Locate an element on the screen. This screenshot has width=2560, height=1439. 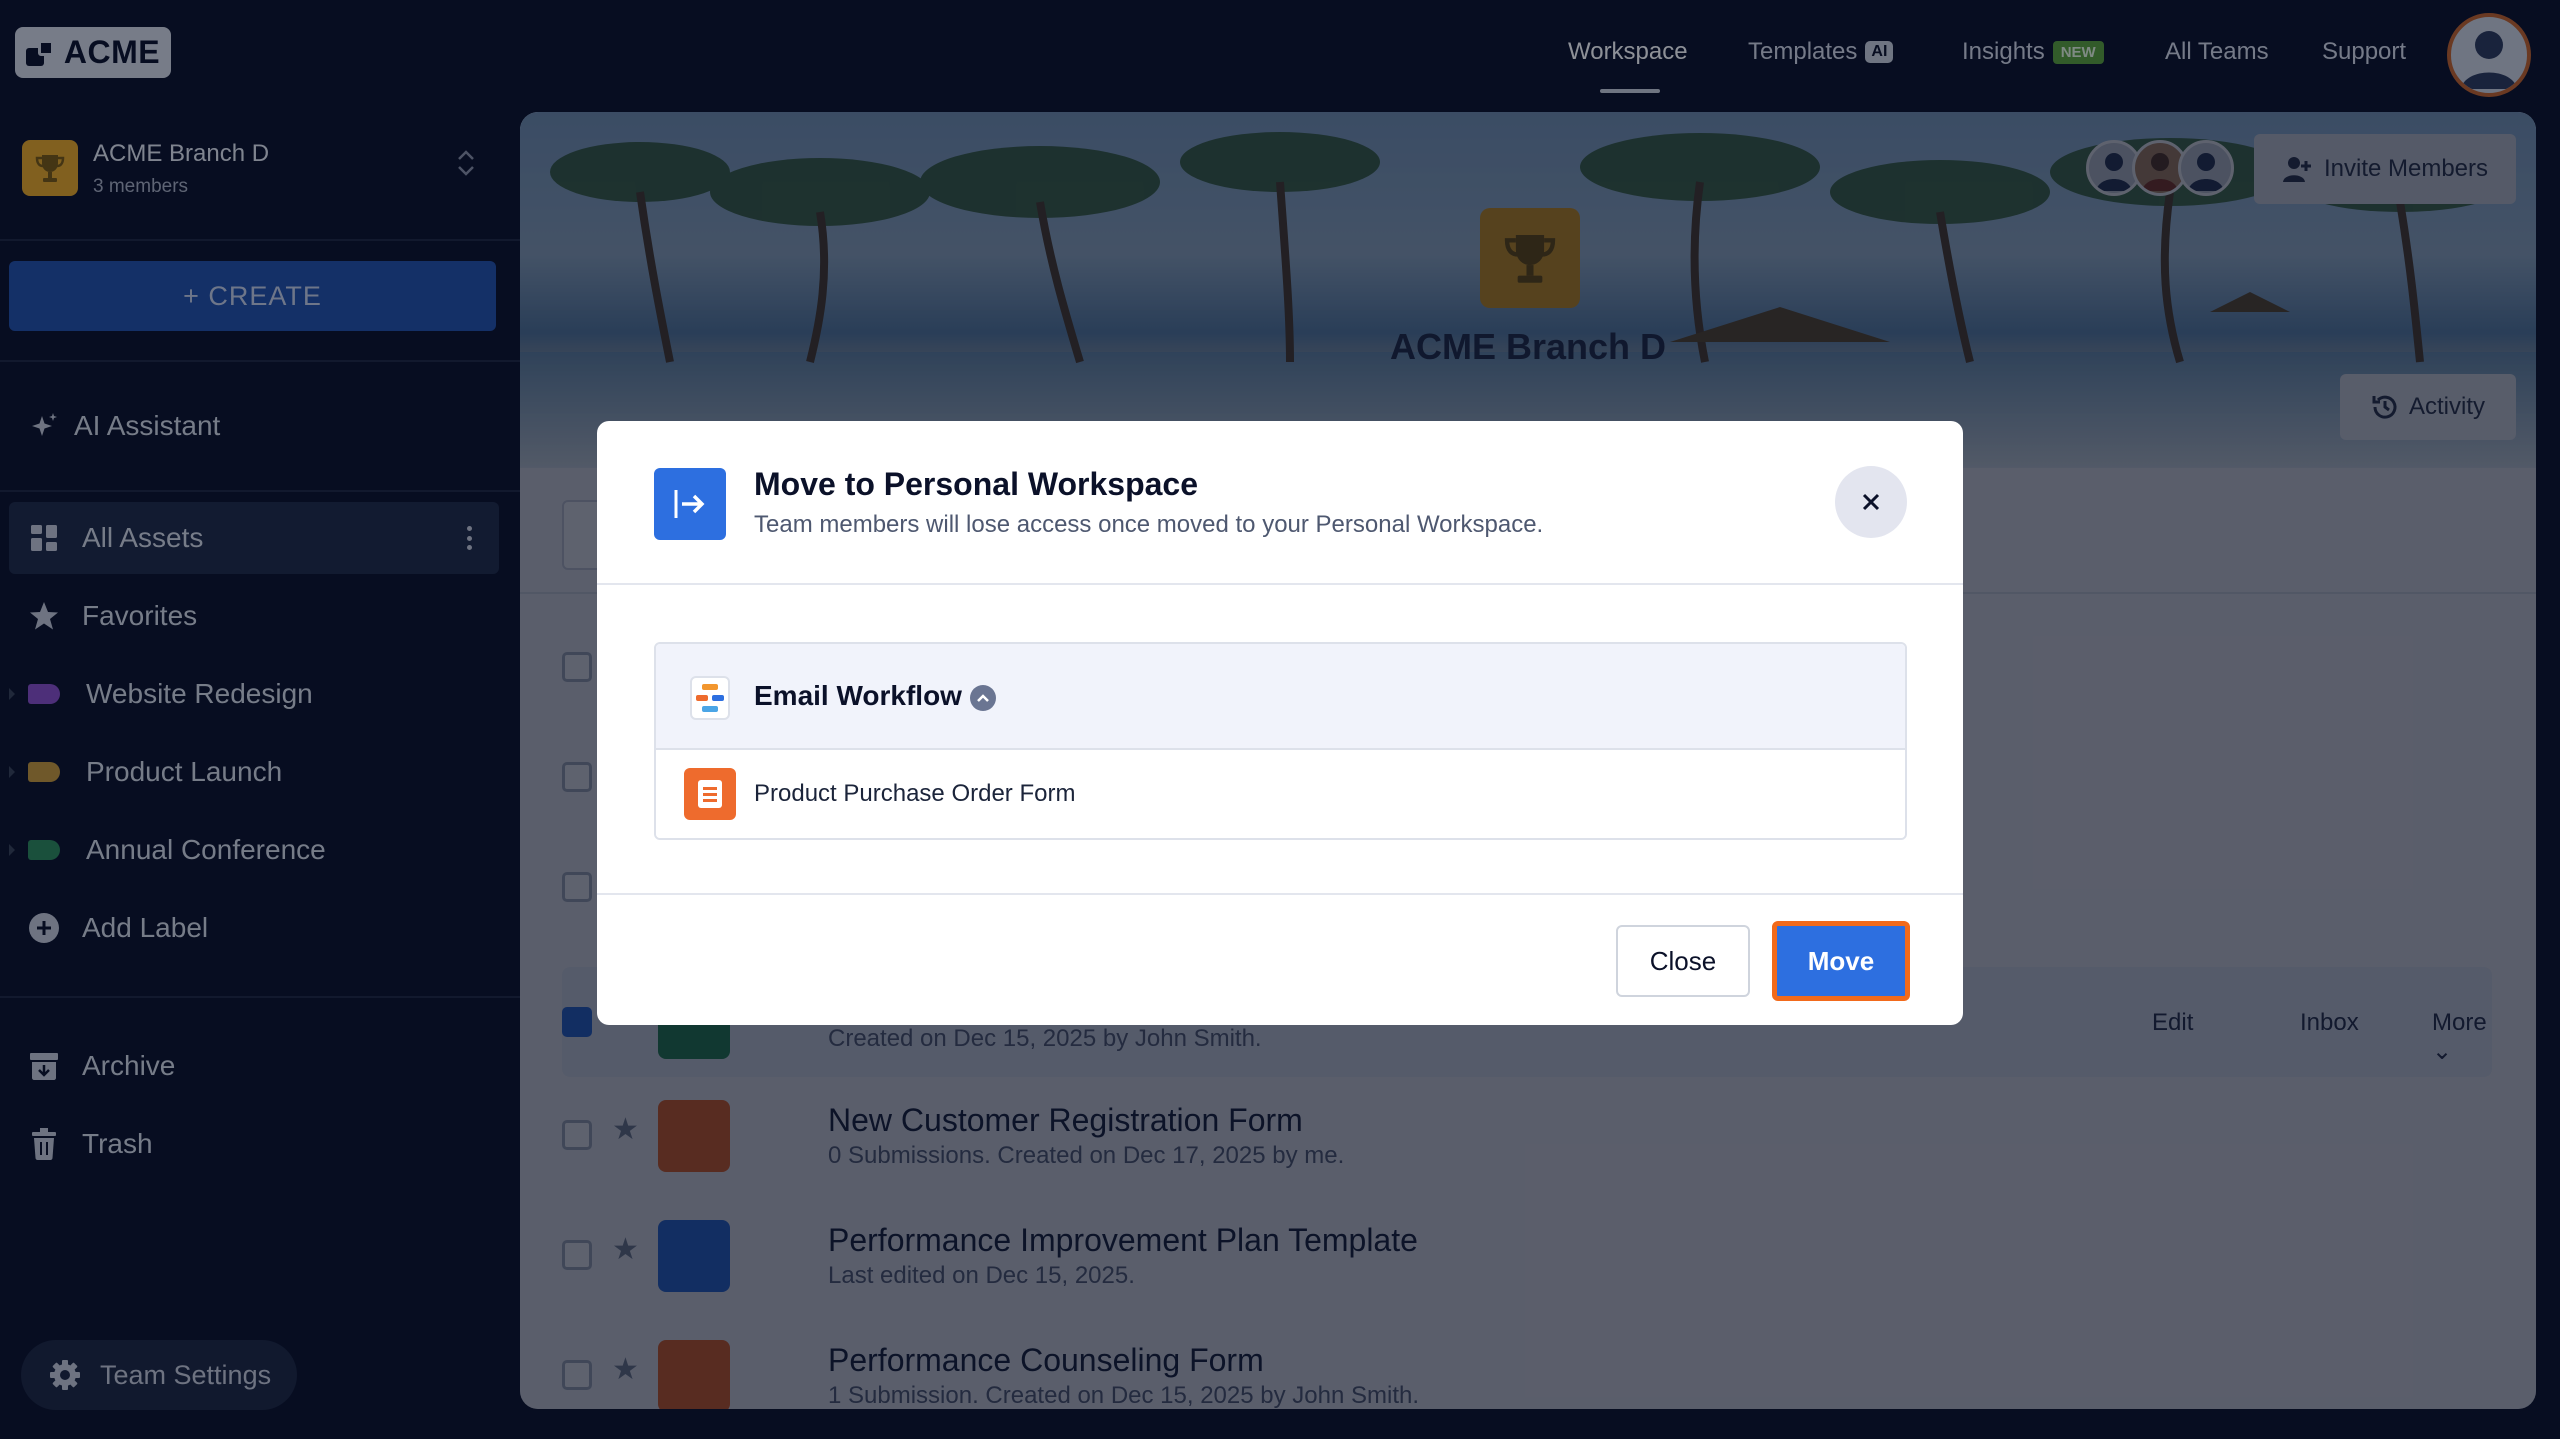
user-avatar is located at coordinates (2489, 55).